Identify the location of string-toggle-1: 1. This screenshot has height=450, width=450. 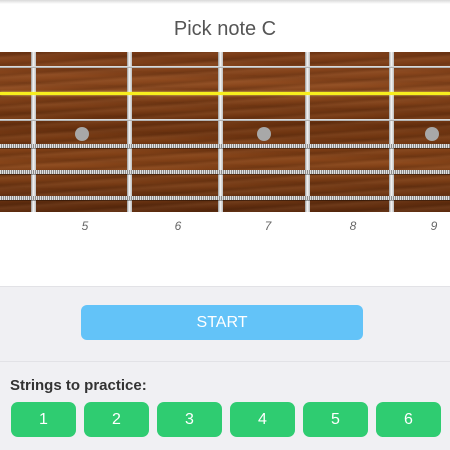
(43, 419).